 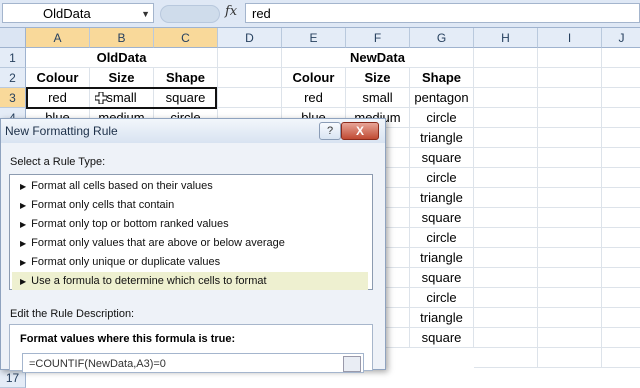 I want to click on formula-input: red, so click(x=442, y=13).